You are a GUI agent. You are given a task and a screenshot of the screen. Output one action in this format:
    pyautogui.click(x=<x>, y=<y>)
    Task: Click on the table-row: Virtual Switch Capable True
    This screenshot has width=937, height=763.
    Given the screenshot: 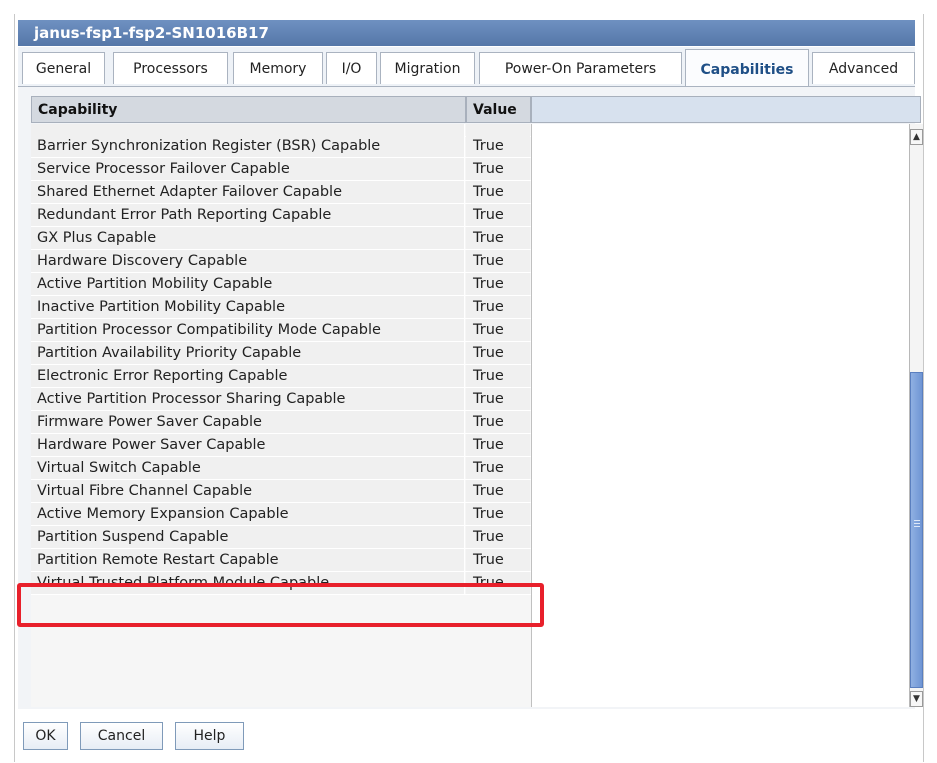 What is the action you would take?
    pyautogui.click(x=281, y=468)
    